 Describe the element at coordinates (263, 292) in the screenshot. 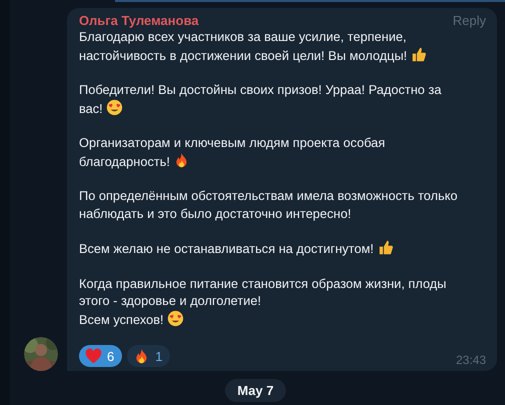

I see `message-text: Когда правильное питание становится образом жизни, плоды этого - здоровье и долголетие!` at that location.